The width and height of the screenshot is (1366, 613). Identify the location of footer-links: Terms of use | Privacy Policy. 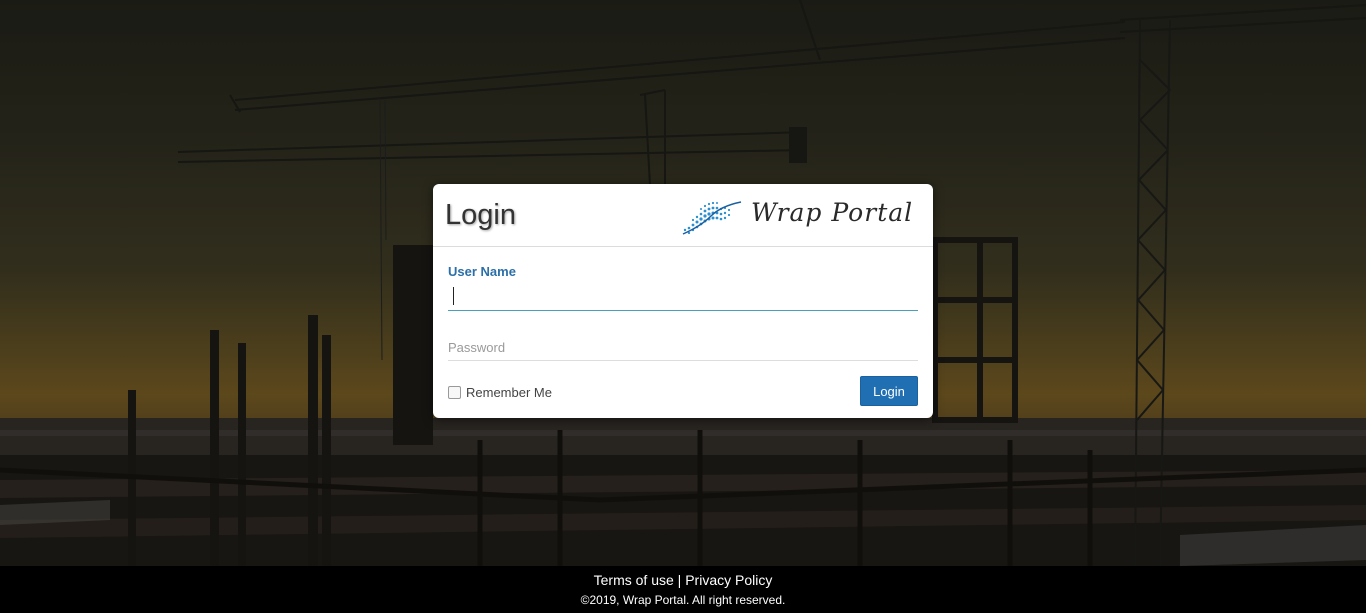
(683, 580).